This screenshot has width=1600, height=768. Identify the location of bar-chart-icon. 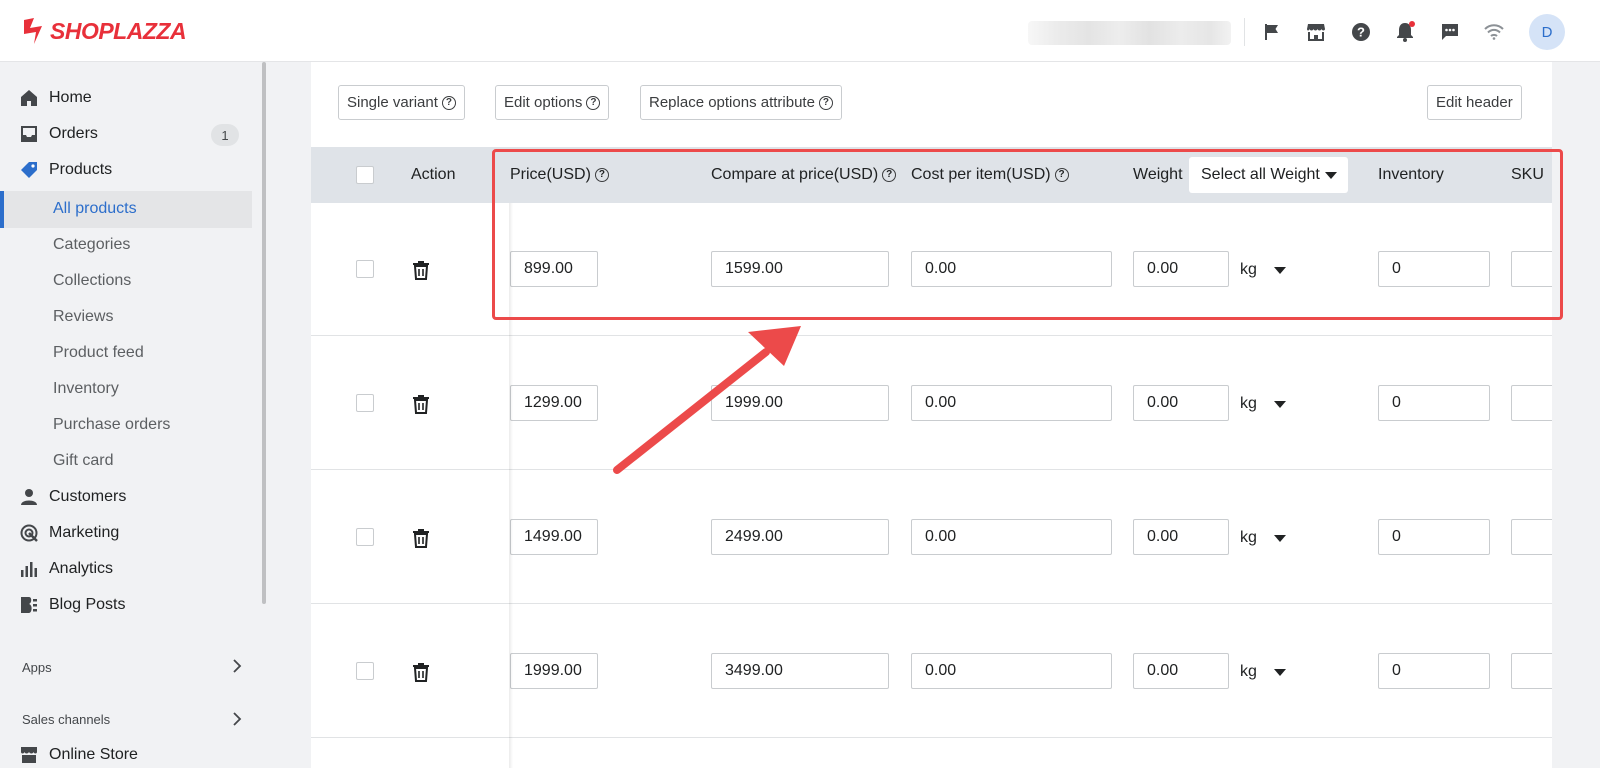
(29, 569).